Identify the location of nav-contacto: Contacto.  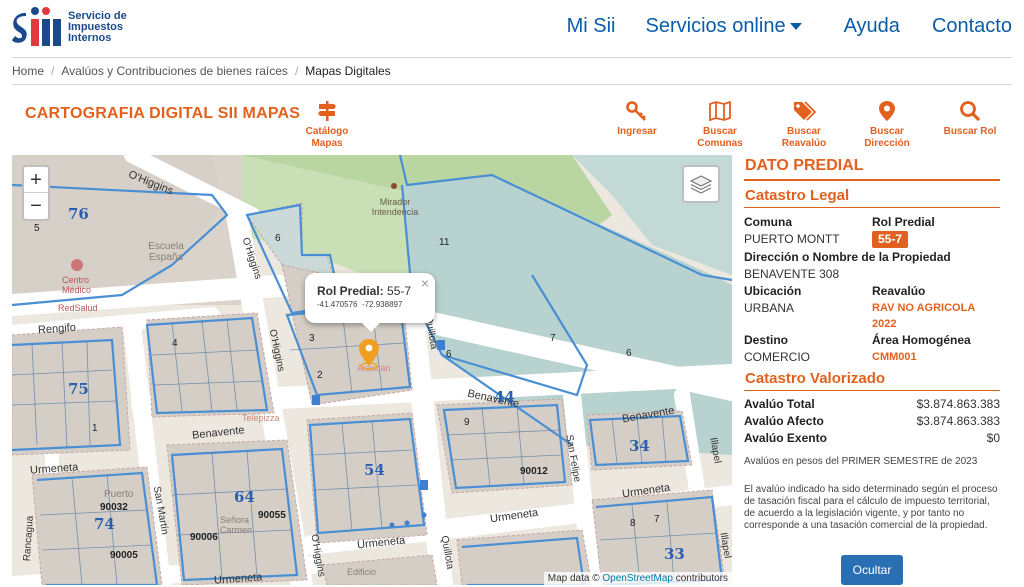
(972, 27).